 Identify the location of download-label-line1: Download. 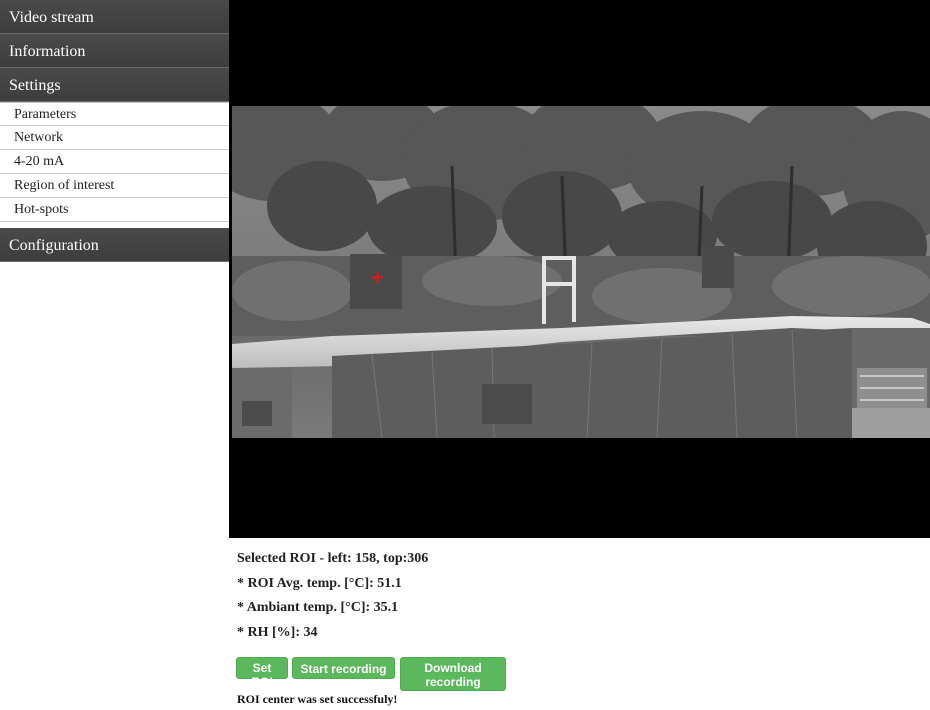
(453, 668).